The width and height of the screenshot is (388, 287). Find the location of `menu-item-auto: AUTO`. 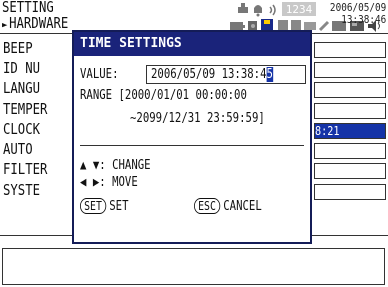

menu-item-auto: AUTO is located at coordinates (18, 149).